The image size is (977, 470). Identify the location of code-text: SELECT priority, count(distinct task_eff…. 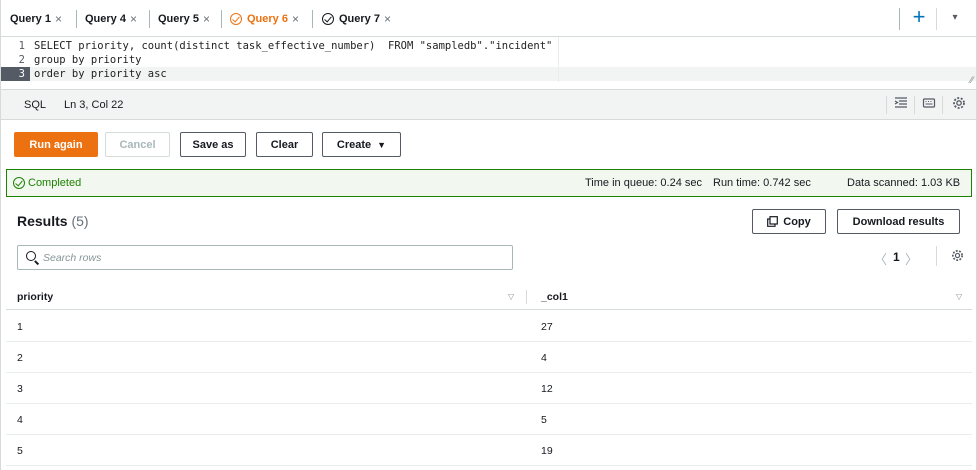
(291, 46).